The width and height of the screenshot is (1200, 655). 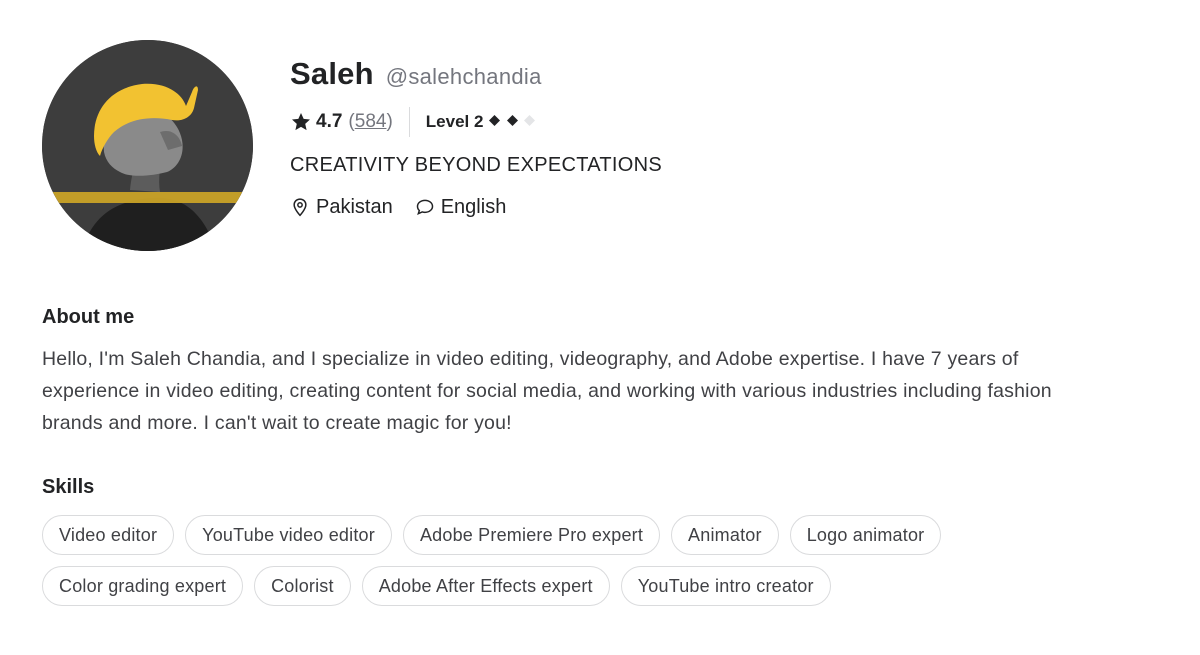 I want to click on divider, so click(x=409, y=122).